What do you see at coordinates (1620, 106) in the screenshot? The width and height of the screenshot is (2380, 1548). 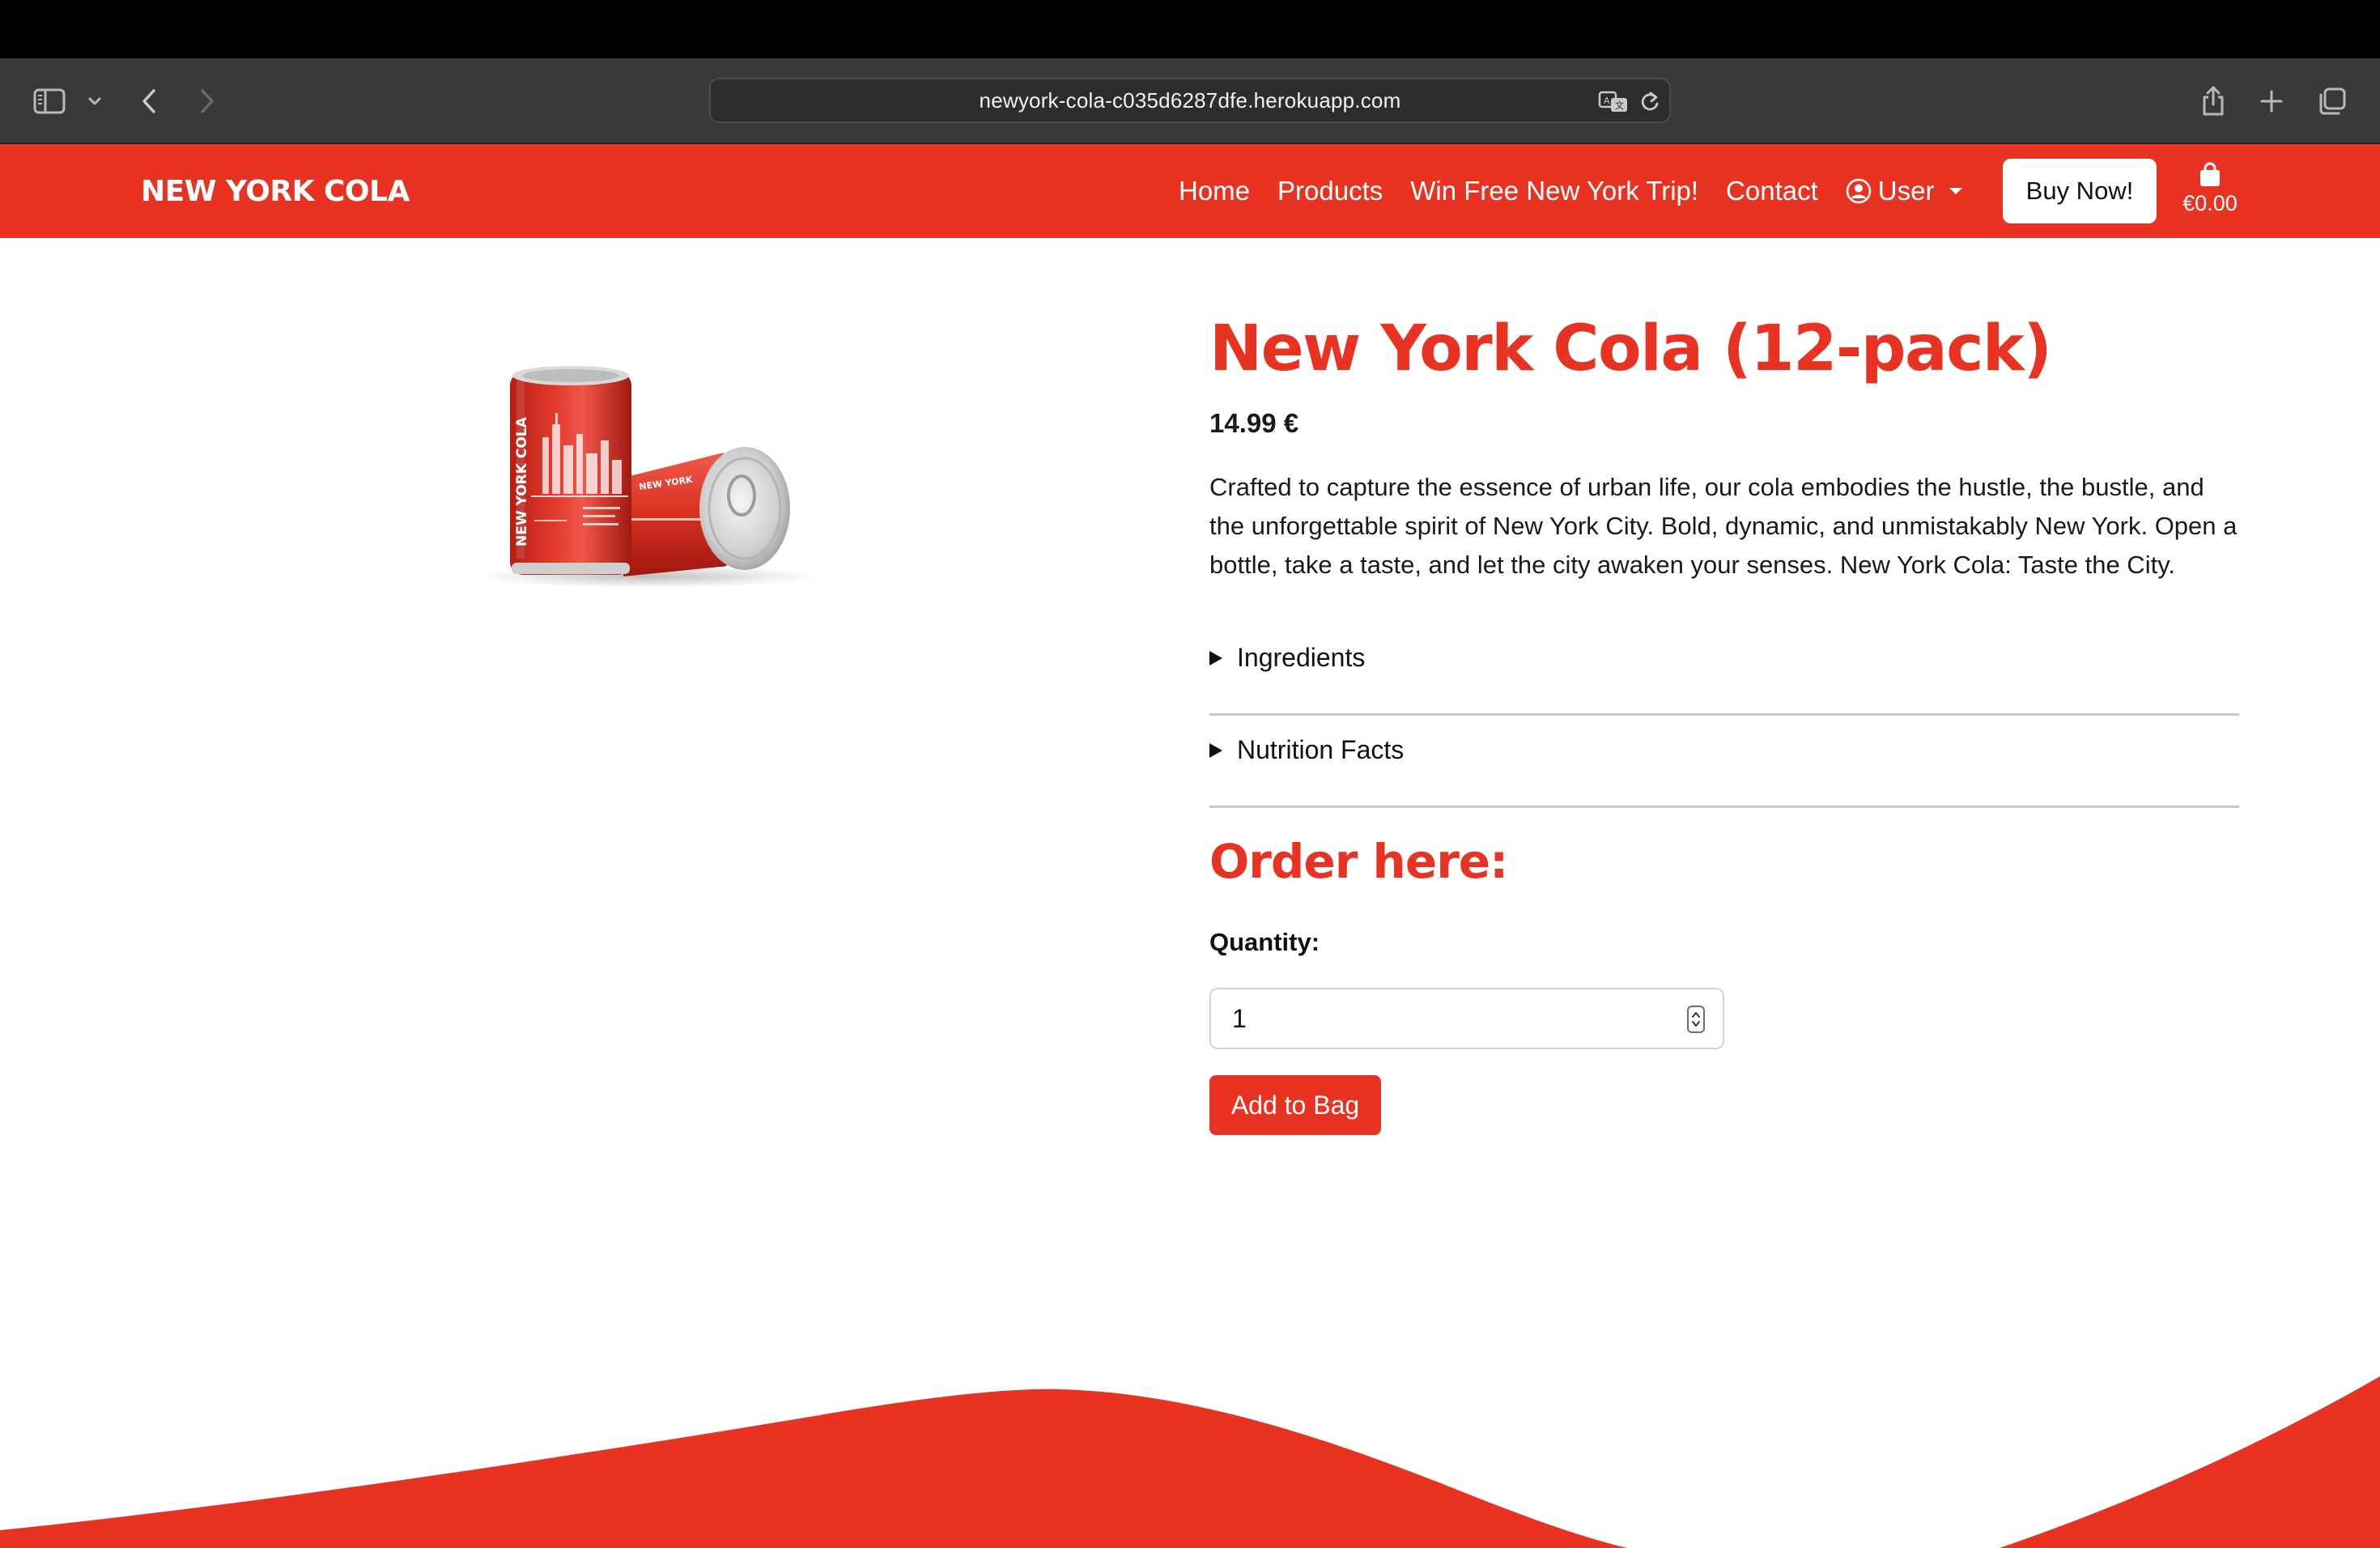 I see `svg-text: 文` at bounding box center [1620, 106].